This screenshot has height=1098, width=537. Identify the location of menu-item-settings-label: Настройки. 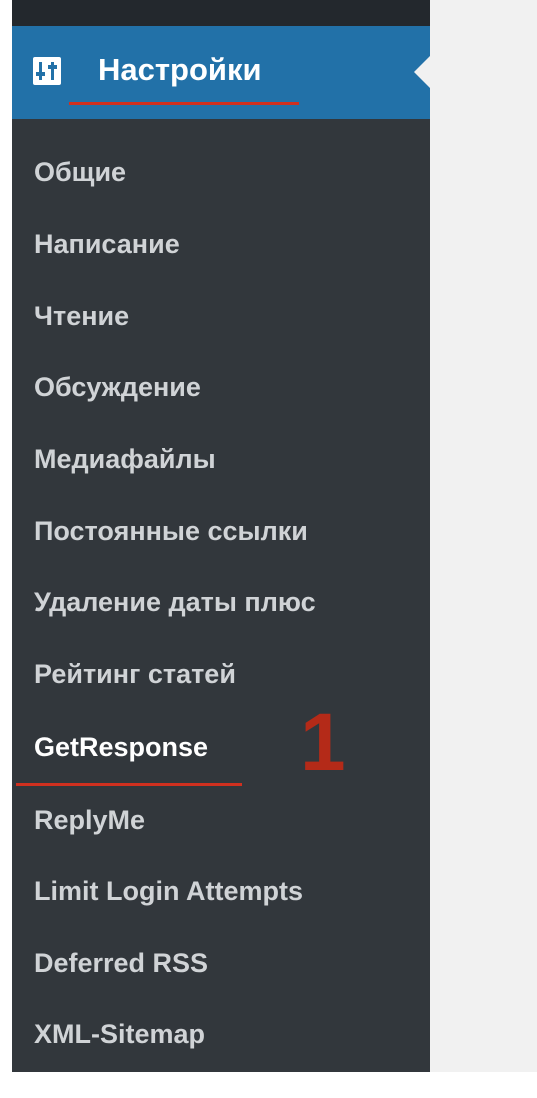
(180, 69).